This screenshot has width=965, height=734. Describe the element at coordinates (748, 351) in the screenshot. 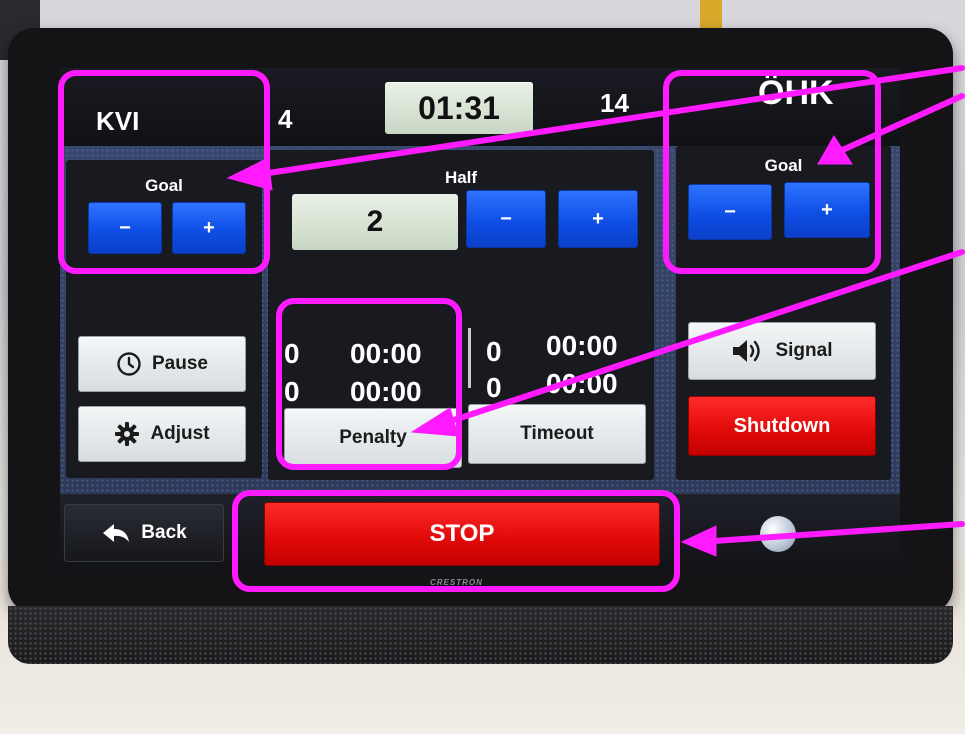

I see `speaker-icon` at that location.